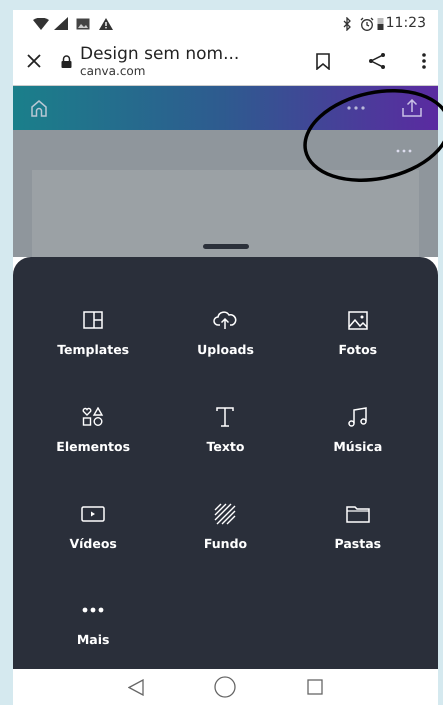 This screenshot has width=443, height=705. What do you see at coordinates (406, 23) in the screenshot?
I see `status-time: 11:23` at bounding box center [406, 23].